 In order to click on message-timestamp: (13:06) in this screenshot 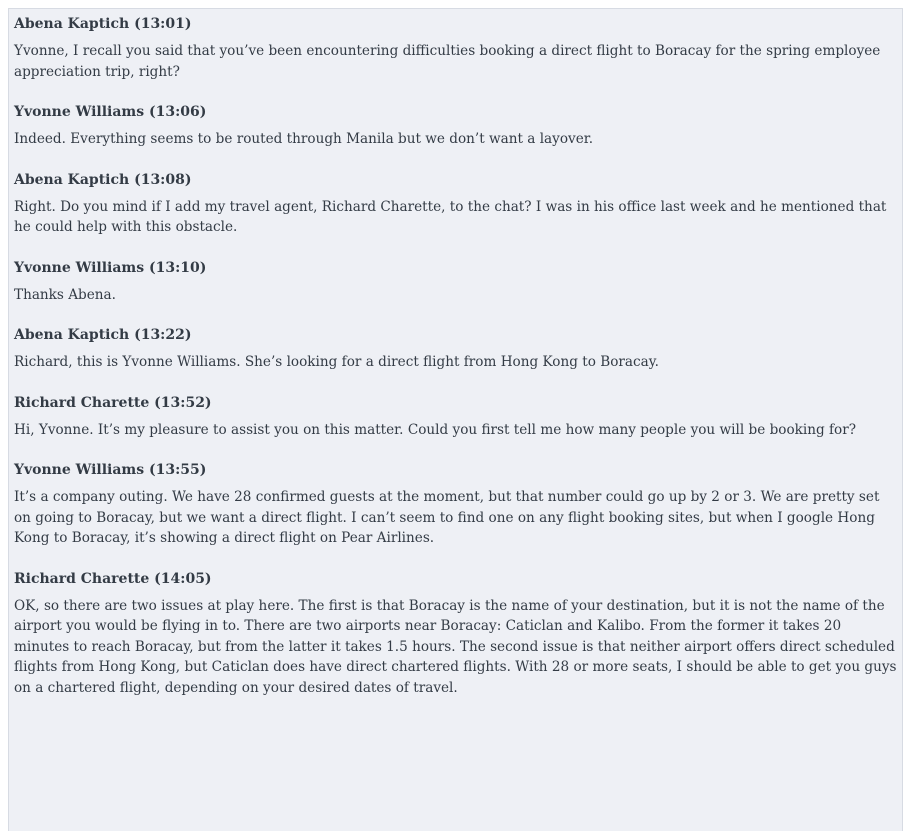, I will do `click(178, 112)`.